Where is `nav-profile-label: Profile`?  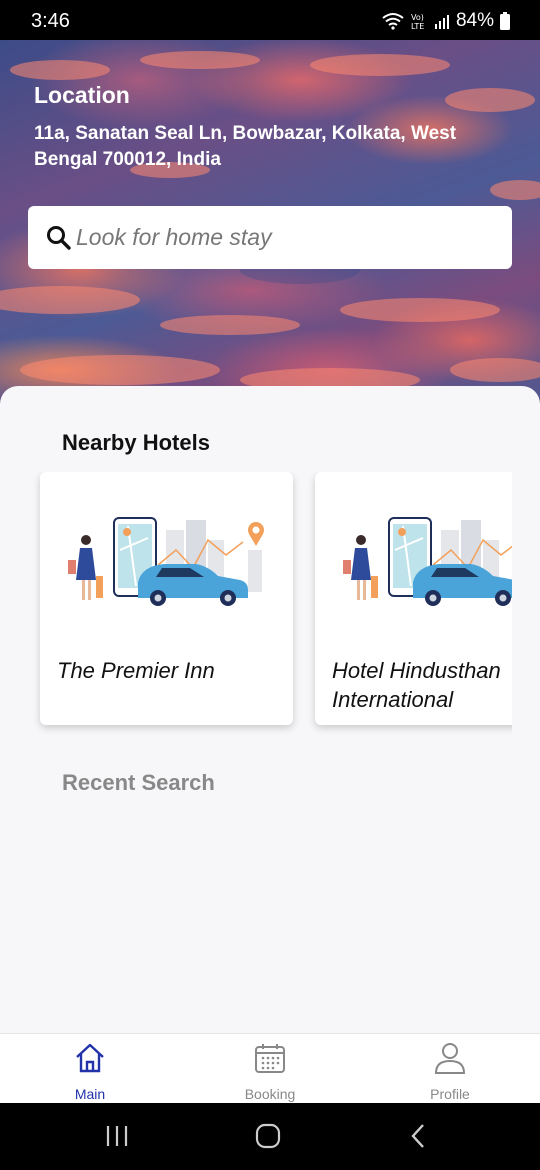 nav-profile-label: Profile is located at coordinates (450, 1094).